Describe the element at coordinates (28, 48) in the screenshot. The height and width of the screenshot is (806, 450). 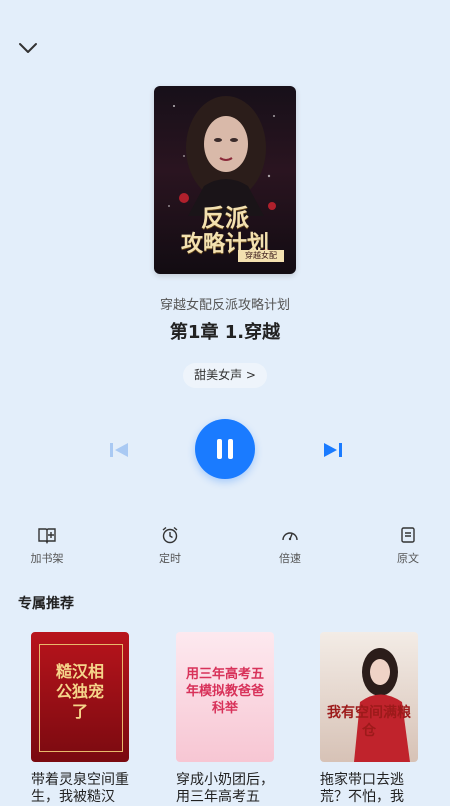
I see `collapse-chevron-icon` at that location.